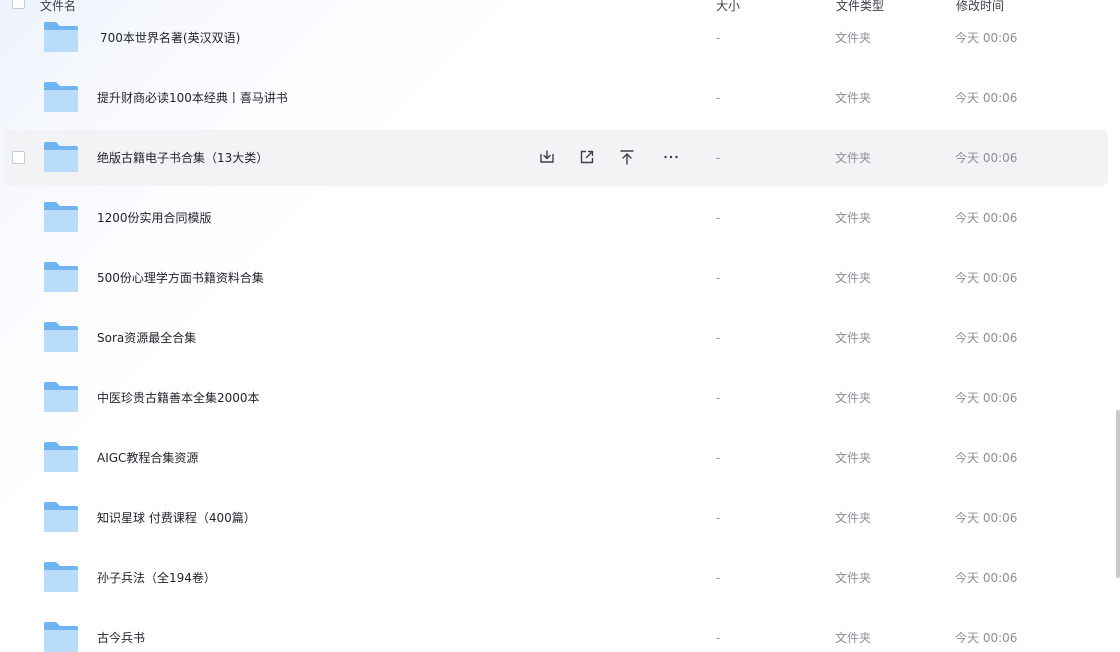 Image resolution: width=1120 pixels, height=652 pixels. What do you see at coordinates (192, 98) in the screenshot?
I see `file-name: 提升财商必读100本经典丨喜马讲书` at bounding box center [192, 98].